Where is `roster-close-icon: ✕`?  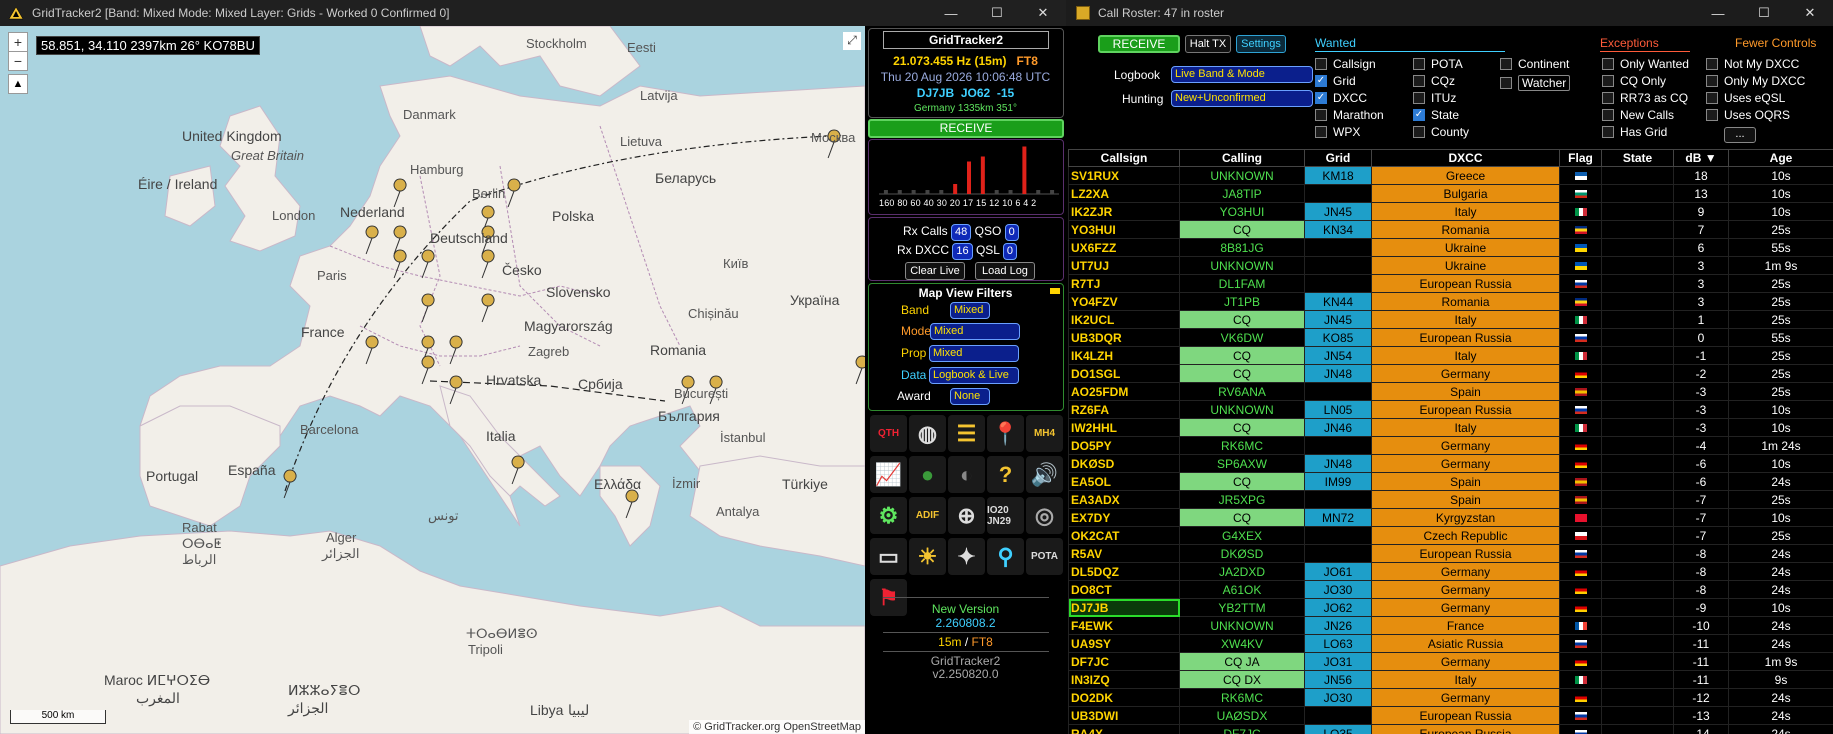 roster-close-icon: ✕ is located at coordinates (1810, 13).